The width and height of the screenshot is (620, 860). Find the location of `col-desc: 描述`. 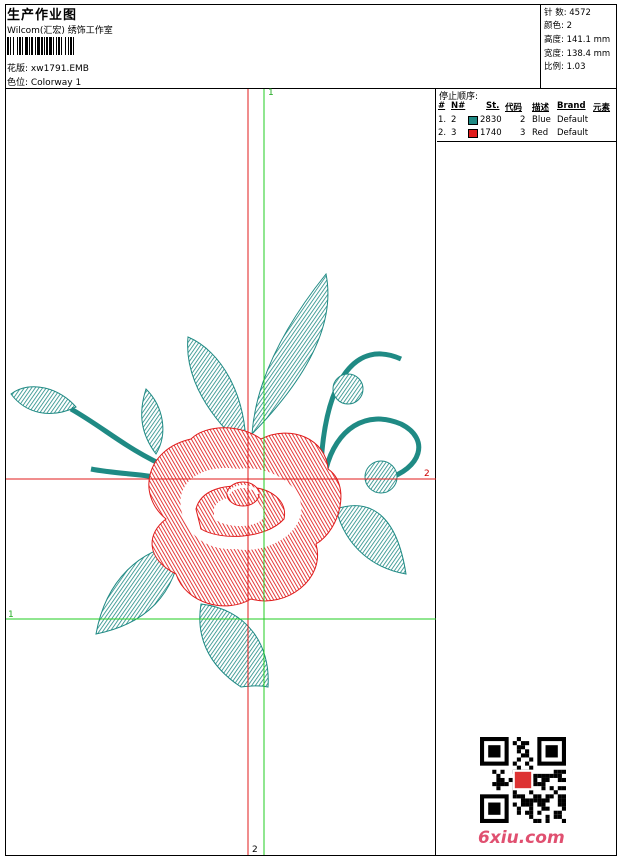

col-desc: 描述 is located at coordinates (541, 108).